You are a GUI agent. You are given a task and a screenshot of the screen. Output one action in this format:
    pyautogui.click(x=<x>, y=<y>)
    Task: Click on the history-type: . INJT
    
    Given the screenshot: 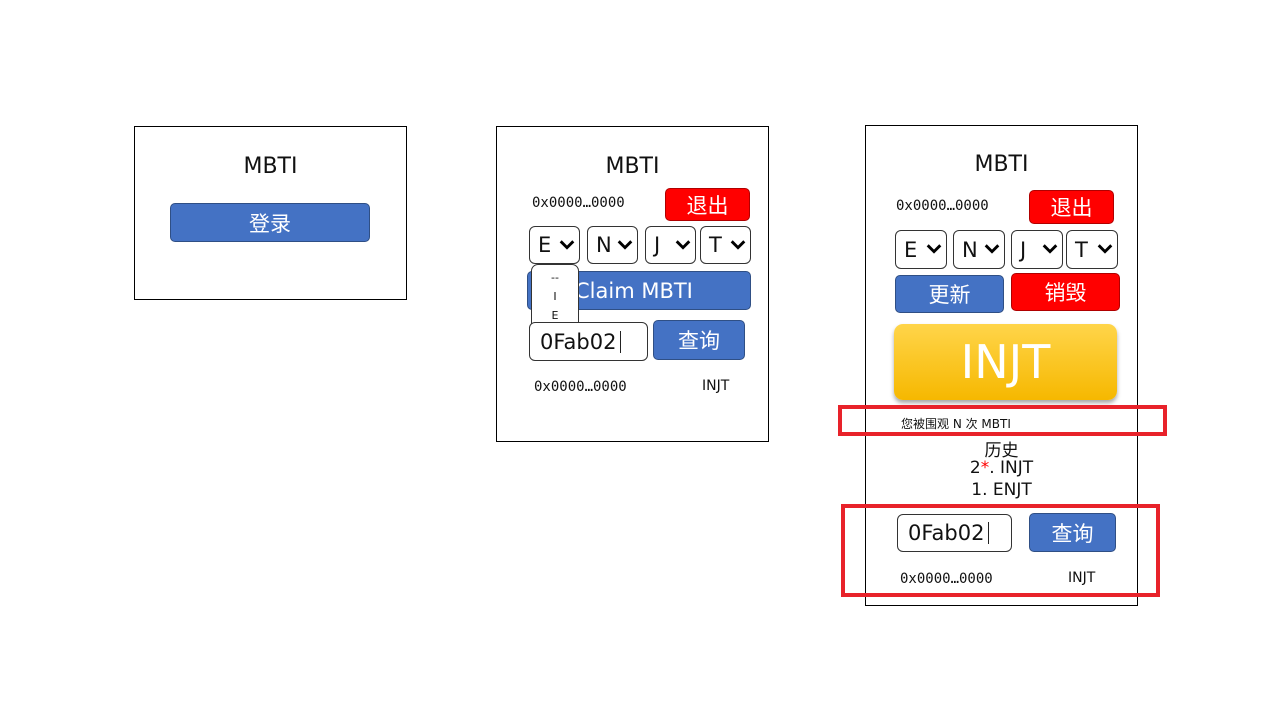 What is the action you would take?
    pyautogui.click(x=1011, y=468)
    